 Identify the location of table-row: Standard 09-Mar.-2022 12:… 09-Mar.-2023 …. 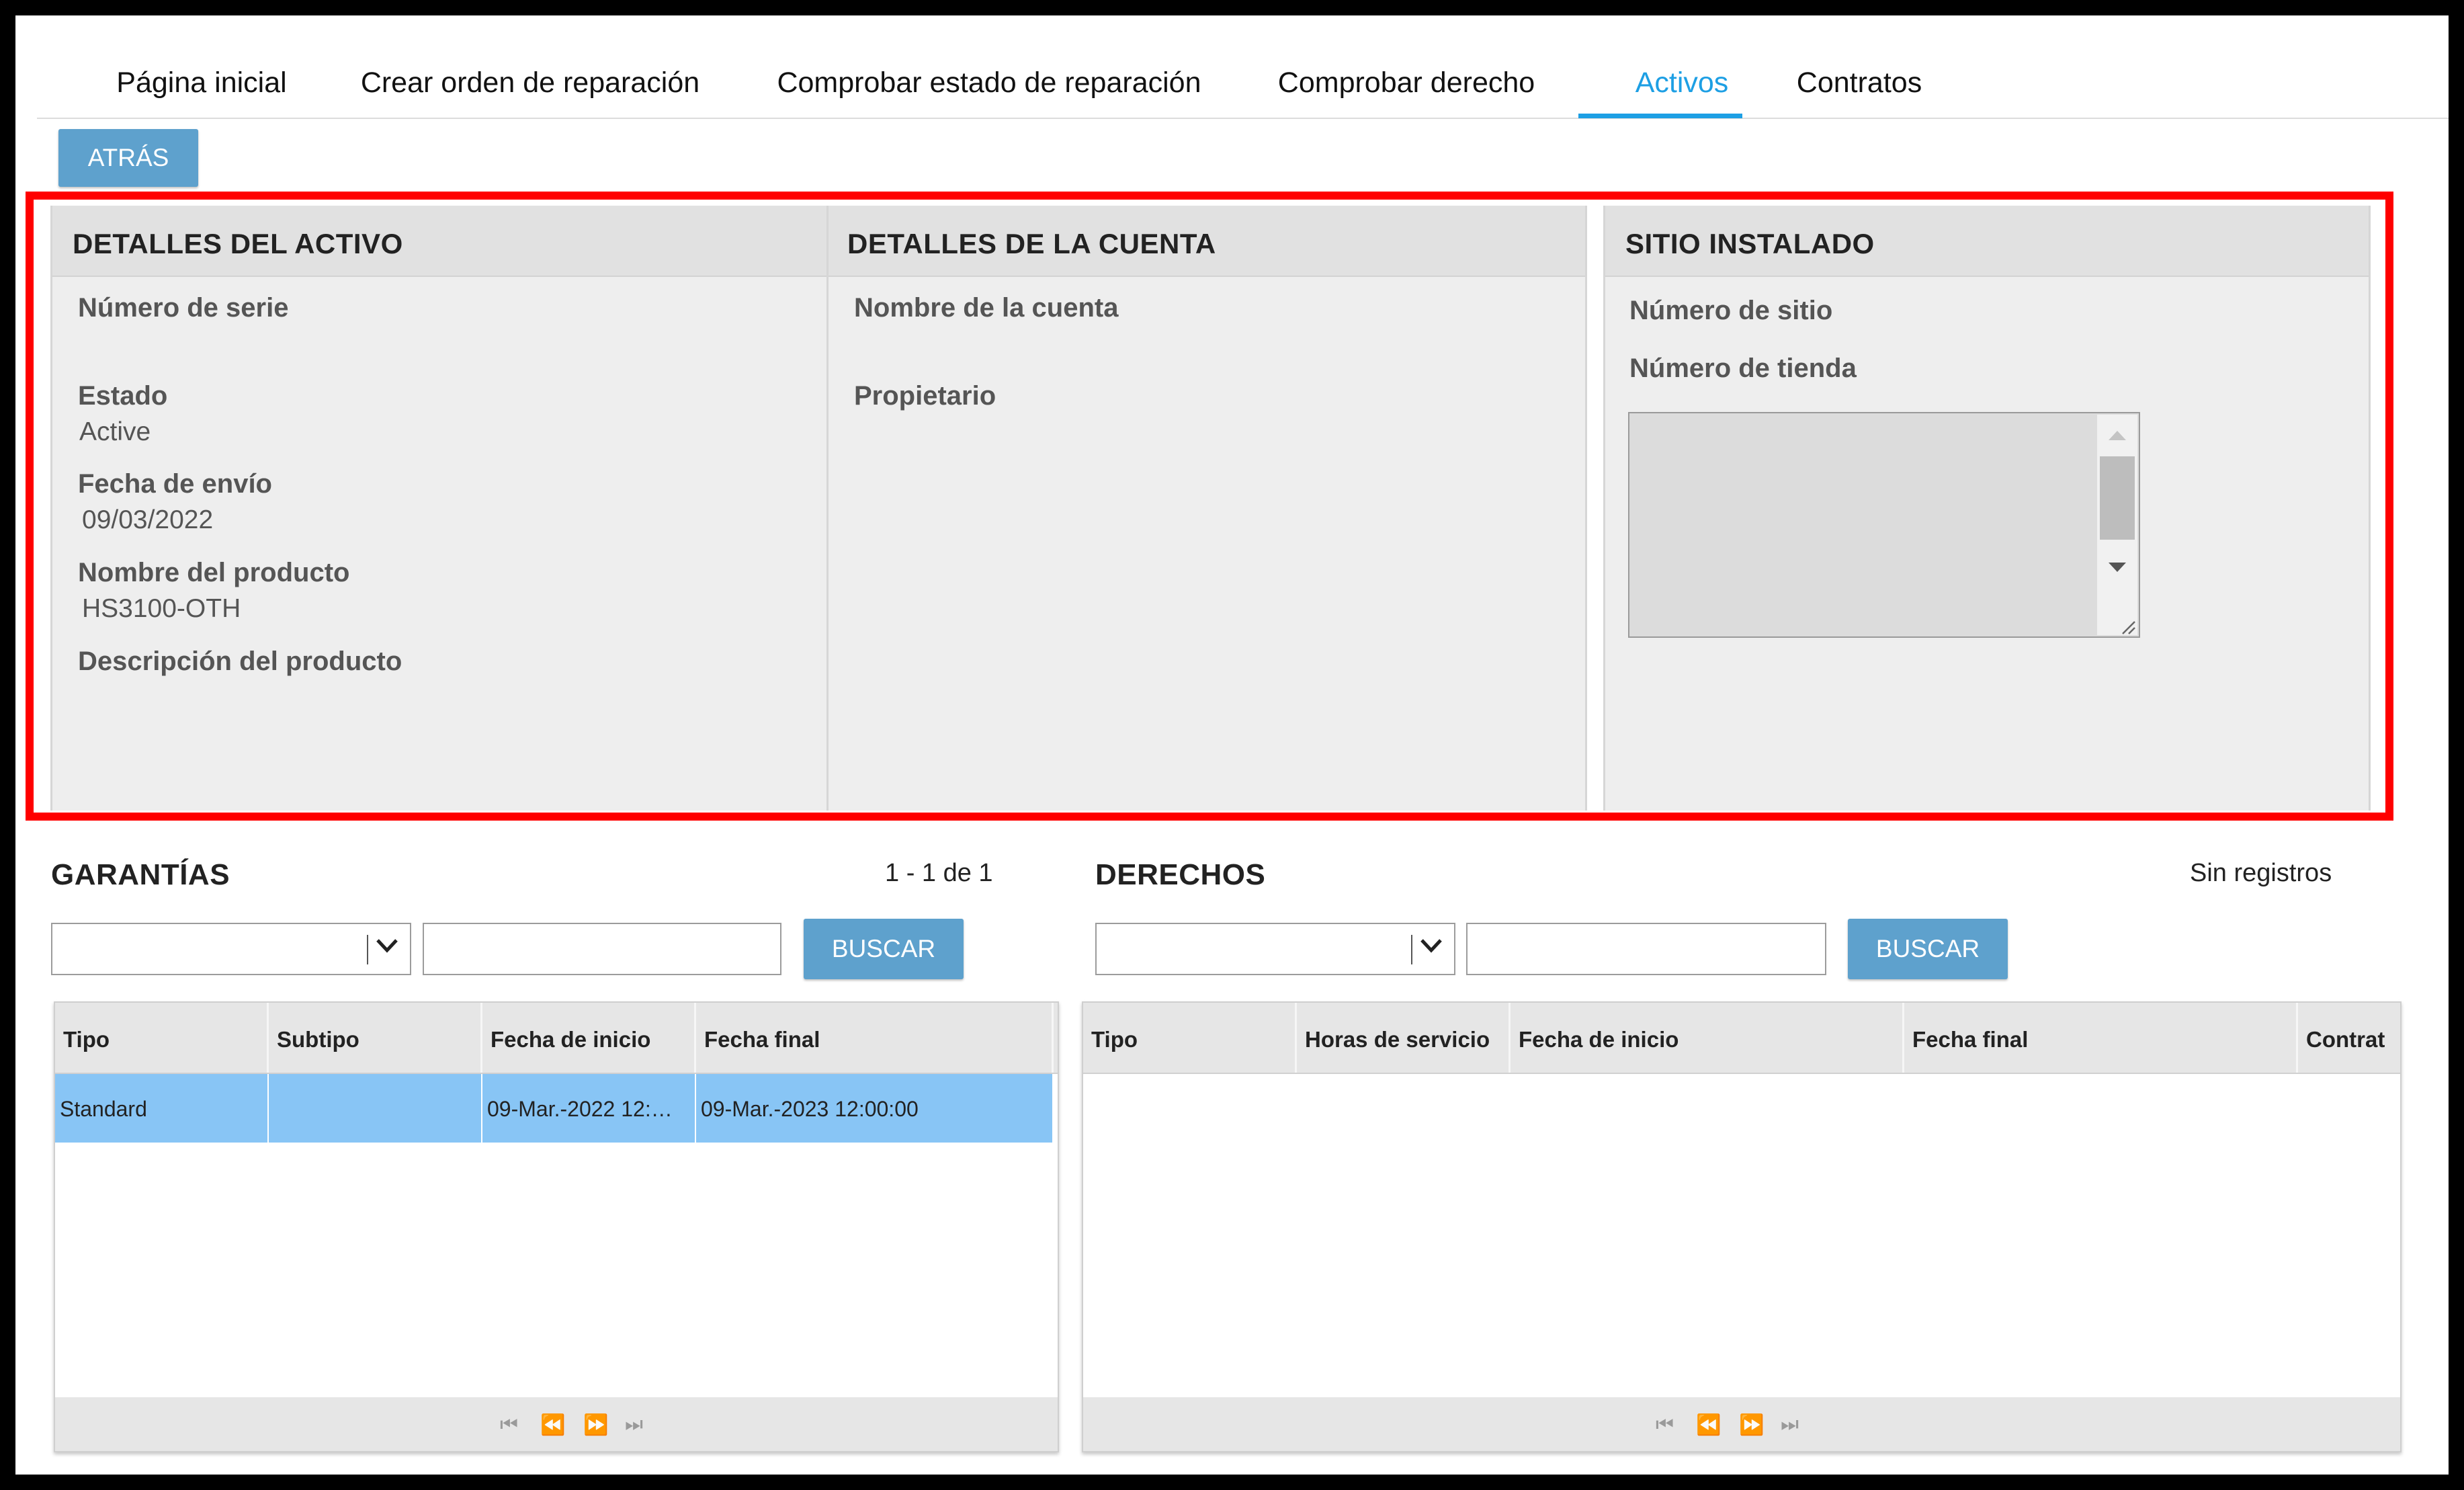
(554, 1108).